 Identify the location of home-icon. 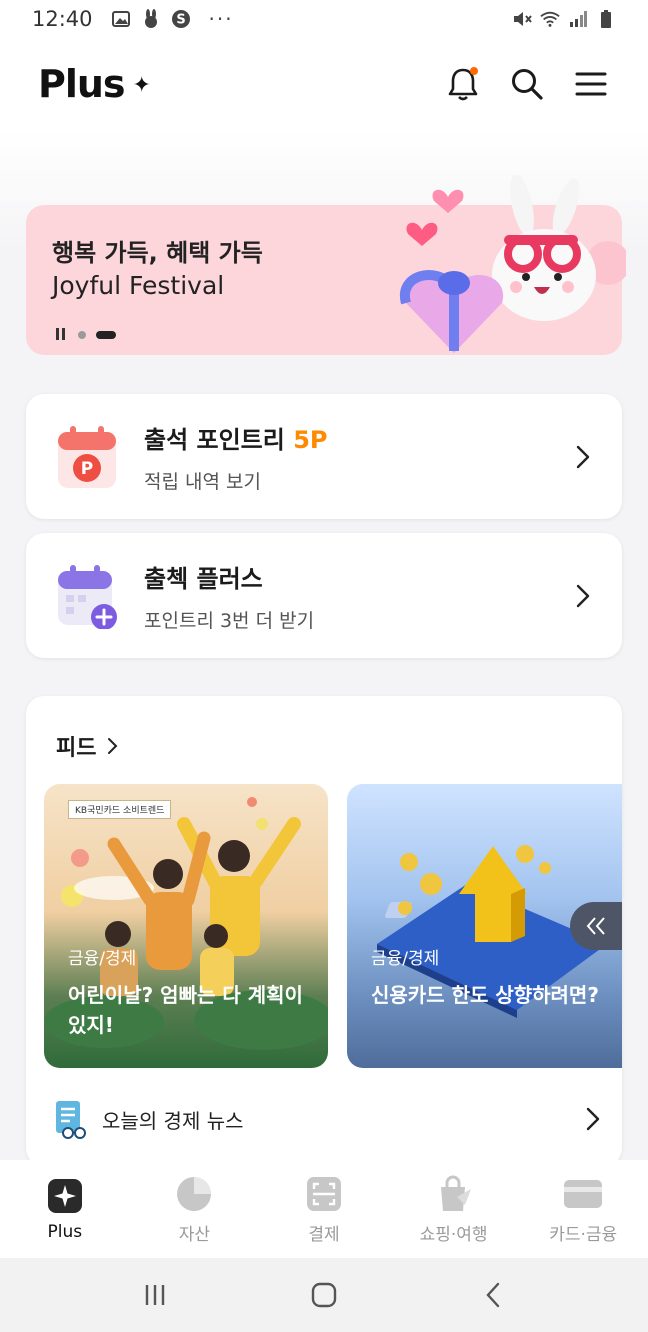
(324, 1295).